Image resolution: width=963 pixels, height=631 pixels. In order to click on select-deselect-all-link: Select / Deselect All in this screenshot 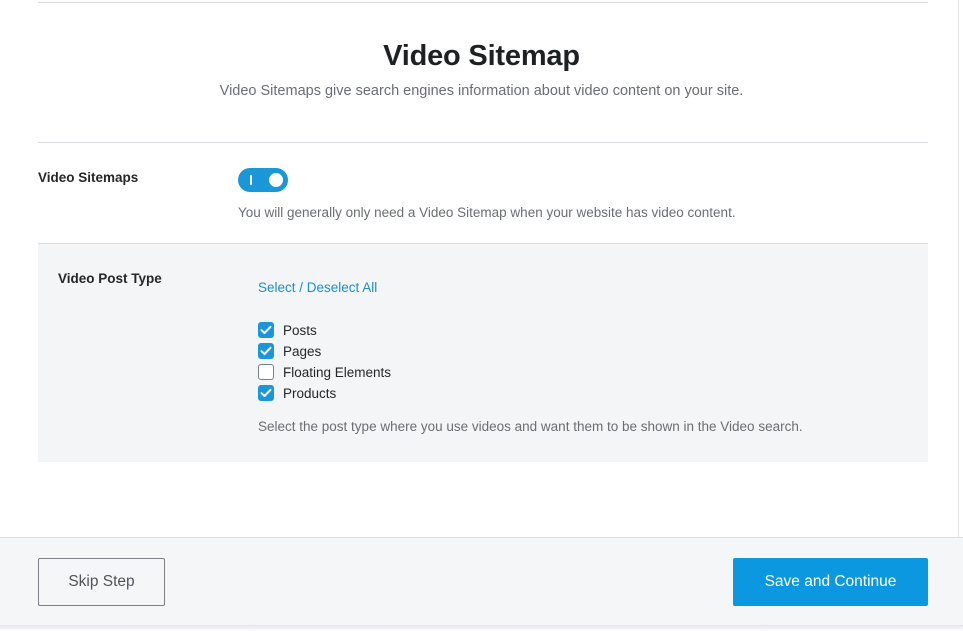, I will do `click(317, 287)`.